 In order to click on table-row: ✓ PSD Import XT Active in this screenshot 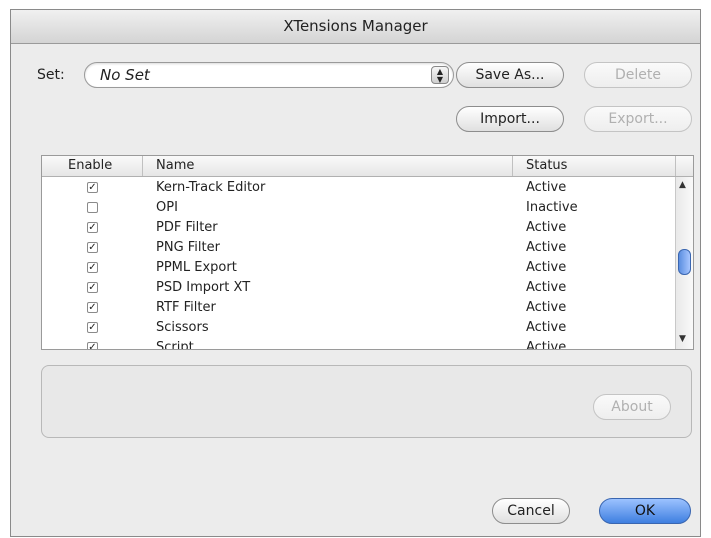, I will do `click(358, 288)`.